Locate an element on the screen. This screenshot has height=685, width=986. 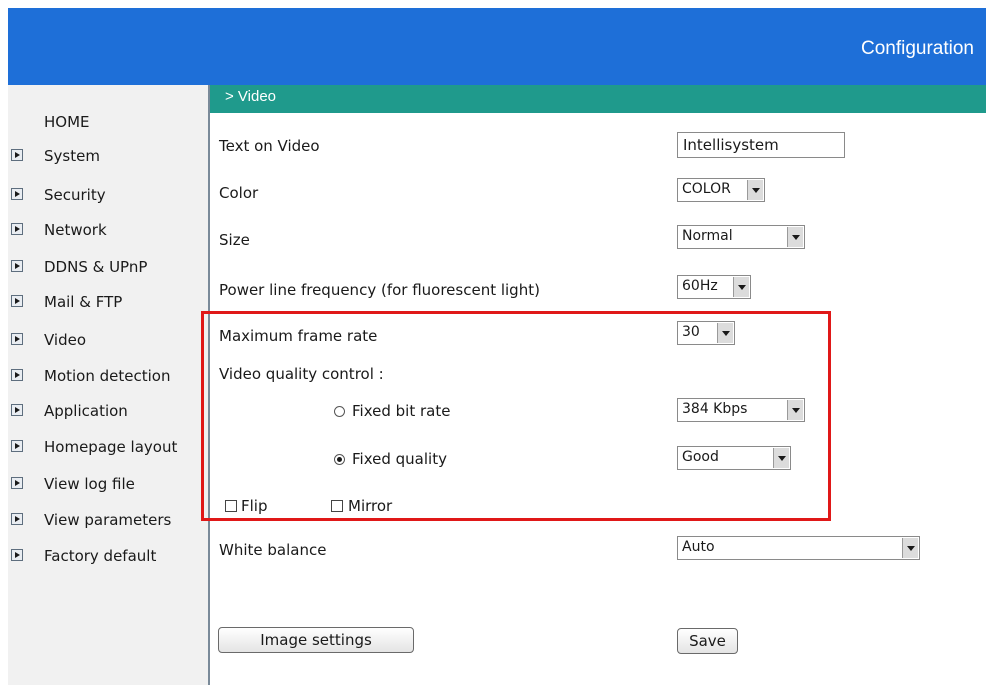
size-label: Size is located at coordinates (234, 240).